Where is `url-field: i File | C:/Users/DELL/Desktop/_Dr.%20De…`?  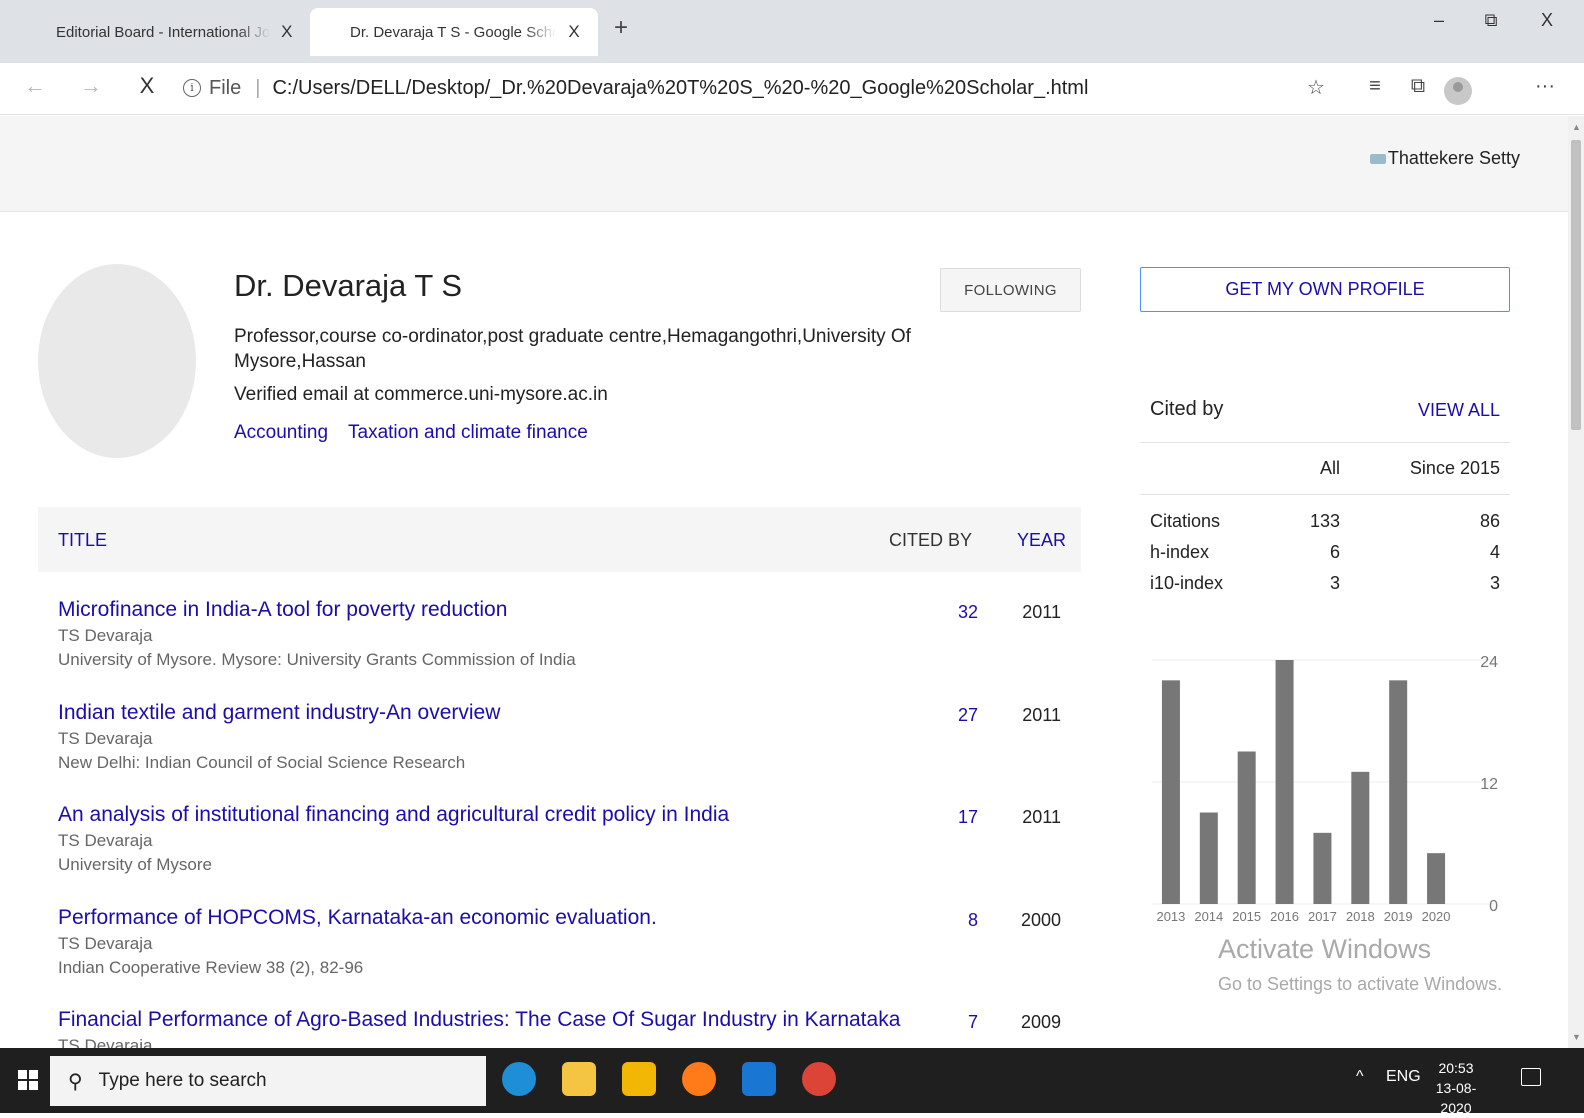 url-field: i File | C:/Users/DELL/Desktop/_Dr.%20De… is located at coordinates (758, 88).